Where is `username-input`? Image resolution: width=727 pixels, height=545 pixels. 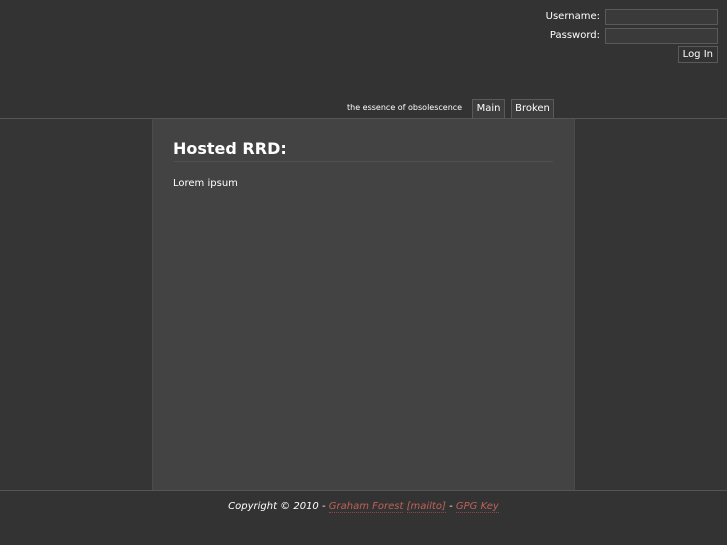 username-input is located at coordinates (661, 17).